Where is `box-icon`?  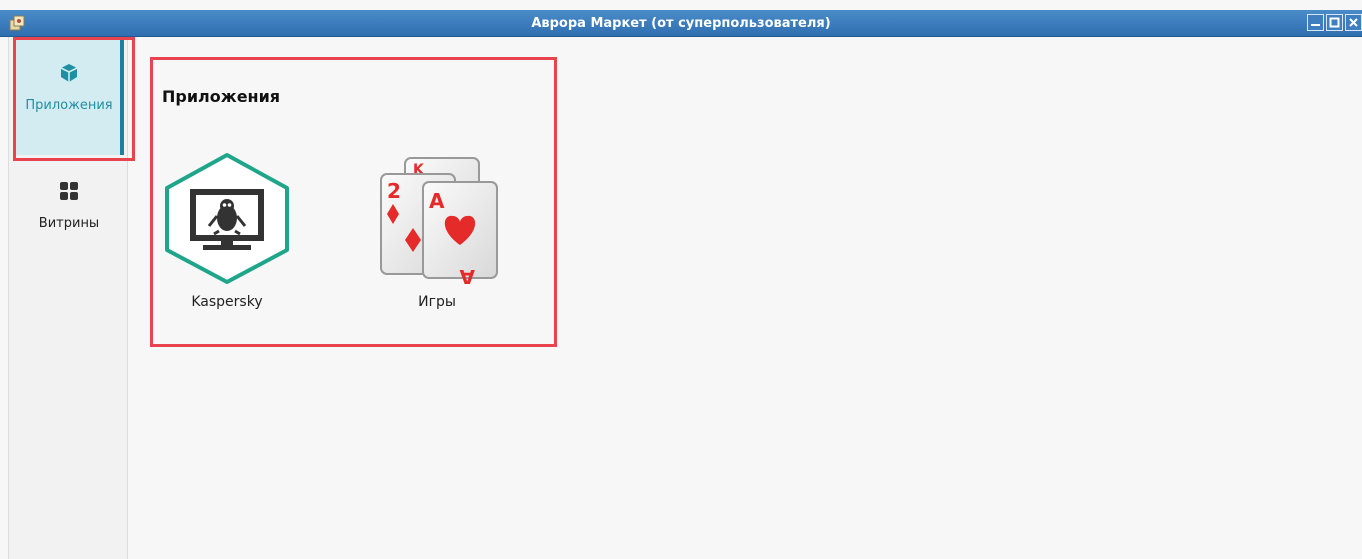
box-icon is located at coordinates (69, 73).